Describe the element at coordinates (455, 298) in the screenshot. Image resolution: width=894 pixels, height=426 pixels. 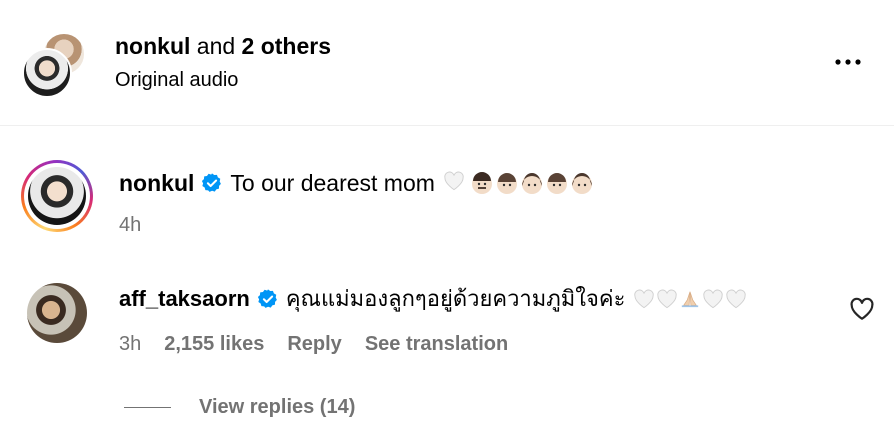
I see `comment-text: คุณแม่มองลูกๆอยู่ด้วยความภูมิใจค่ะ` at that location.